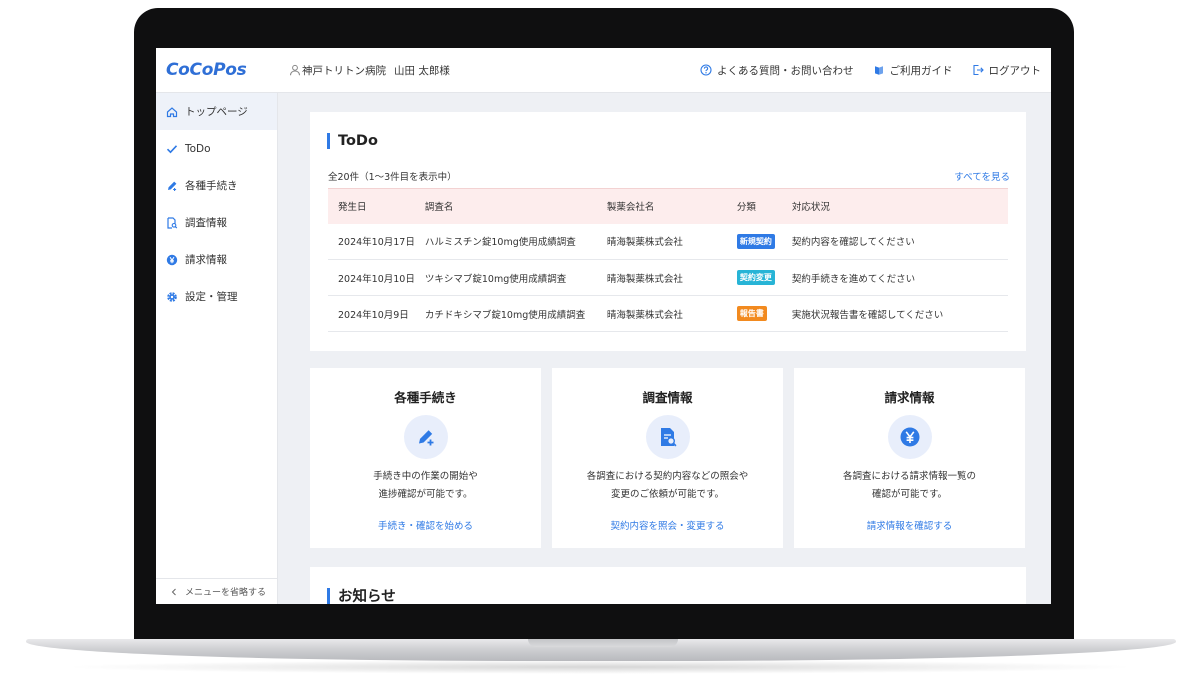 The height and width of the screenshot is (700, 1200). I want to click on check-icon, so click(172, 149).